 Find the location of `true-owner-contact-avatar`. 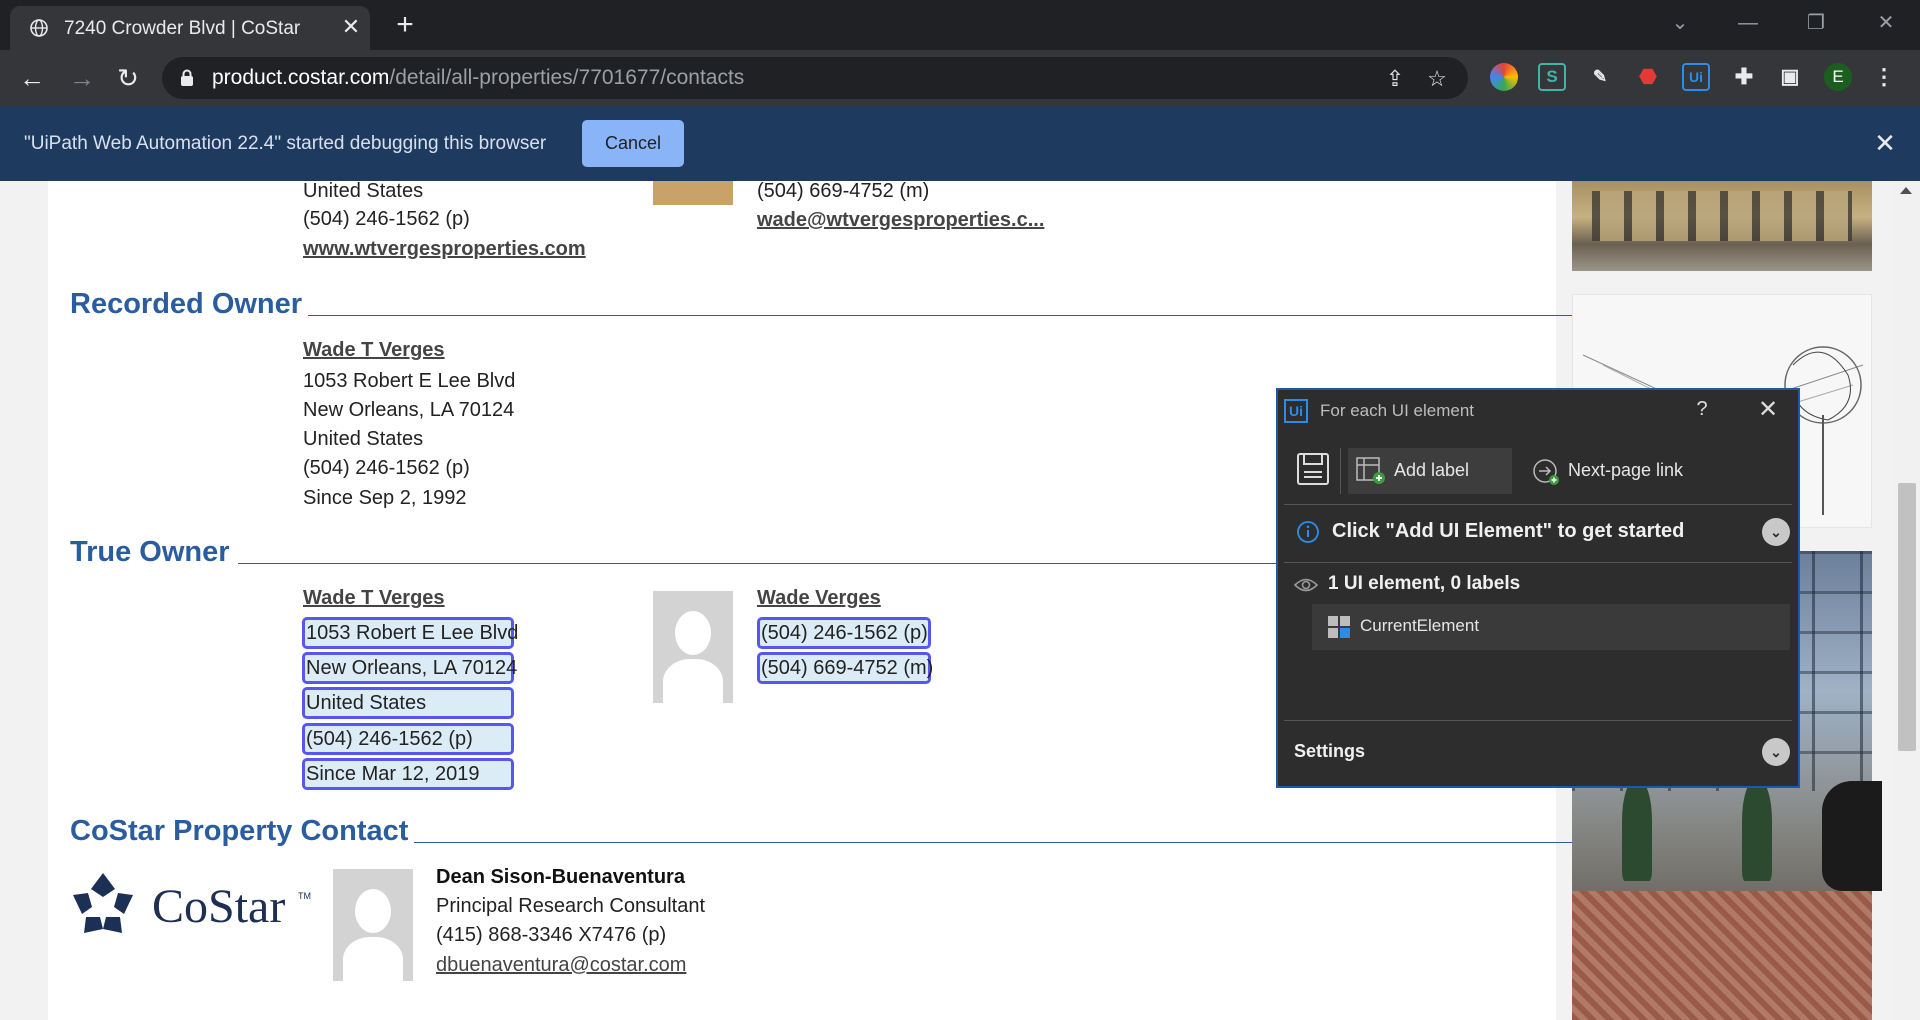

true-owner-contact-avatar is located at coordinates (693, 647).